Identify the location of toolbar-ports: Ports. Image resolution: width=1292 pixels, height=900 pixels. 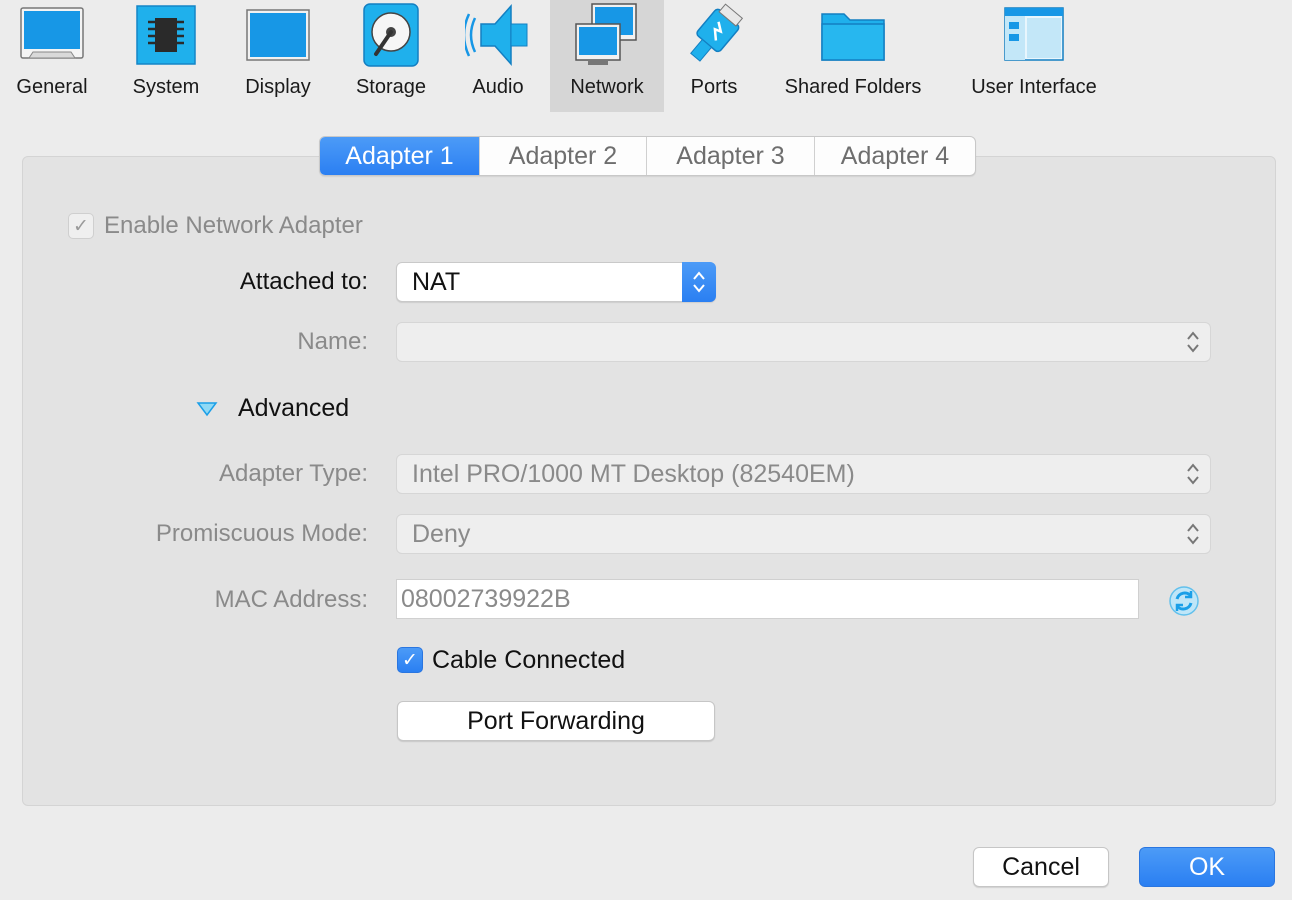
(714, 56).